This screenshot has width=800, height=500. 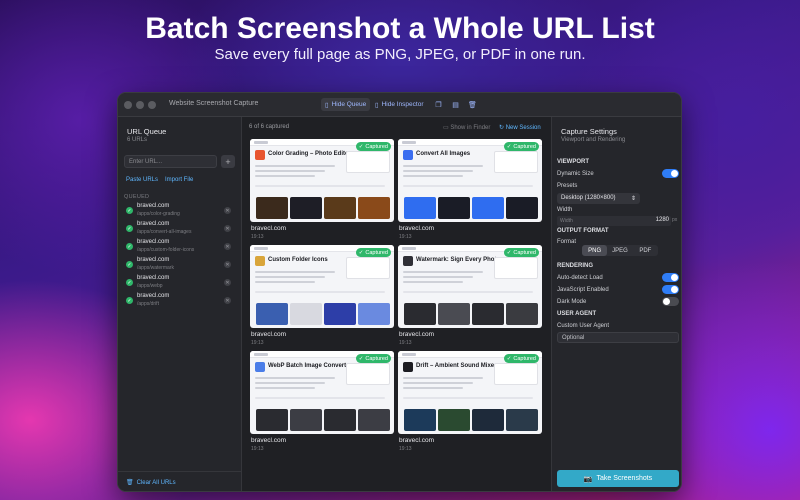 I want to click on minimize-window-button, so click(x=140, y=105).